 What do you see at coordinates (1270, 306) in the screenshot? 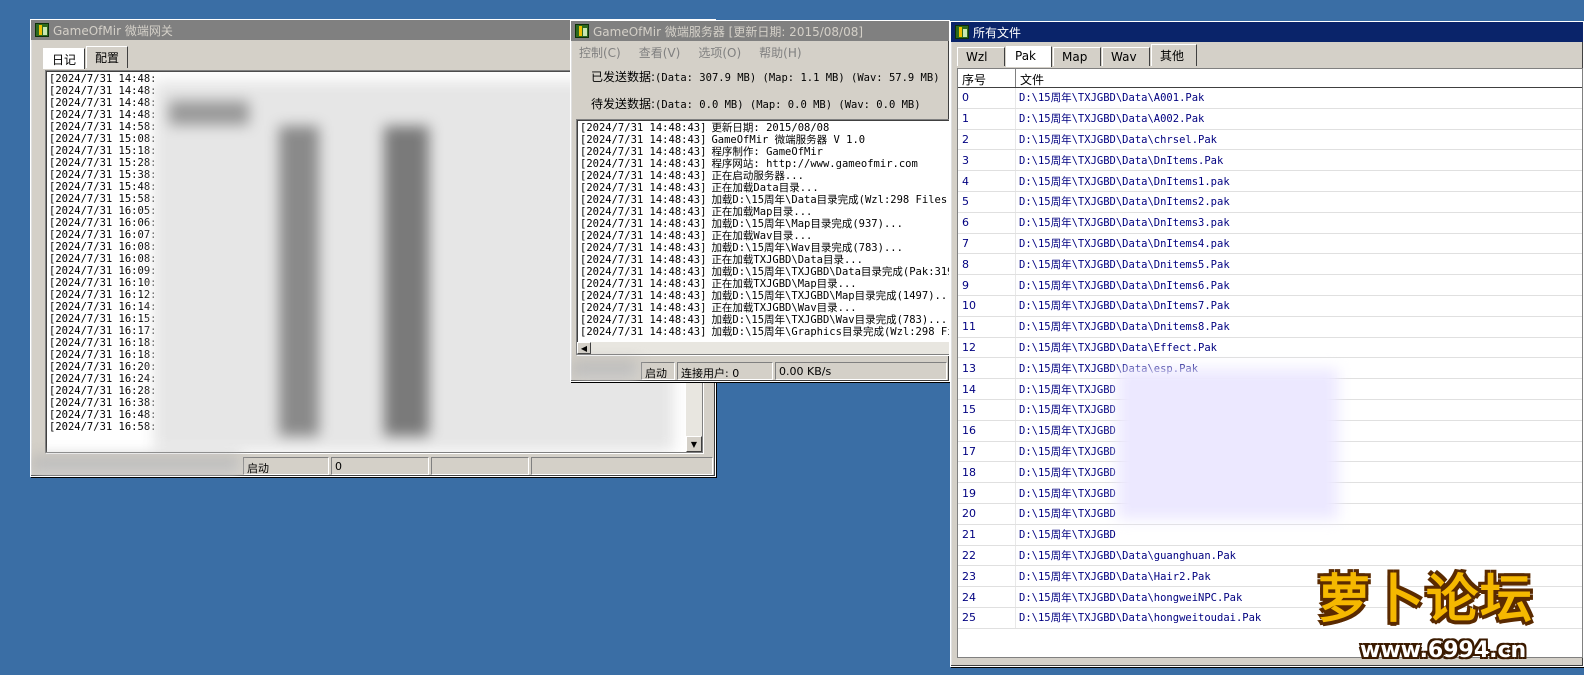
I see `table-row: 10 D:\15周年\TXJGBD\Data\DnItems7.Pak` at bounding box center [1270, 306].